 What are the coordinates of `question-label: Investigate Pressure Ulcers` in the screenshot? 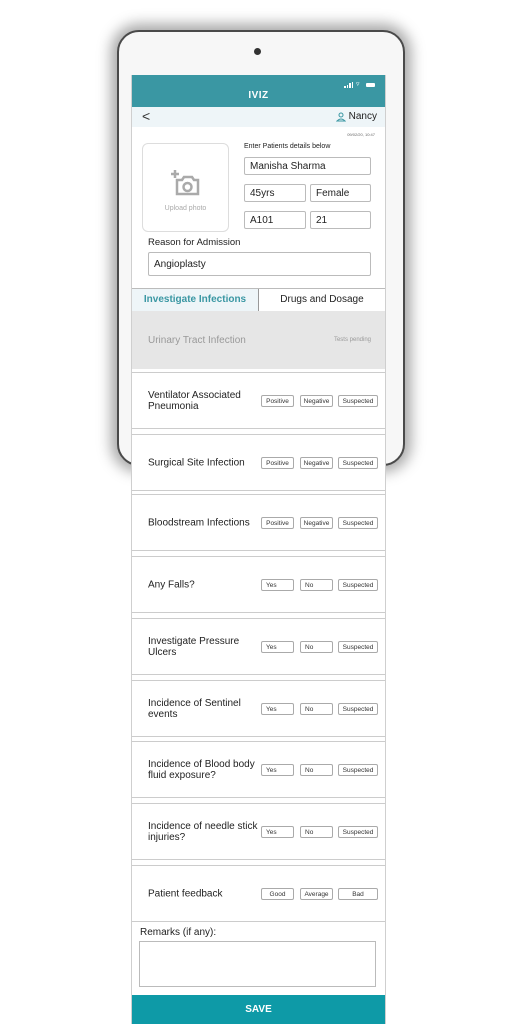 It's located at (194, 646).